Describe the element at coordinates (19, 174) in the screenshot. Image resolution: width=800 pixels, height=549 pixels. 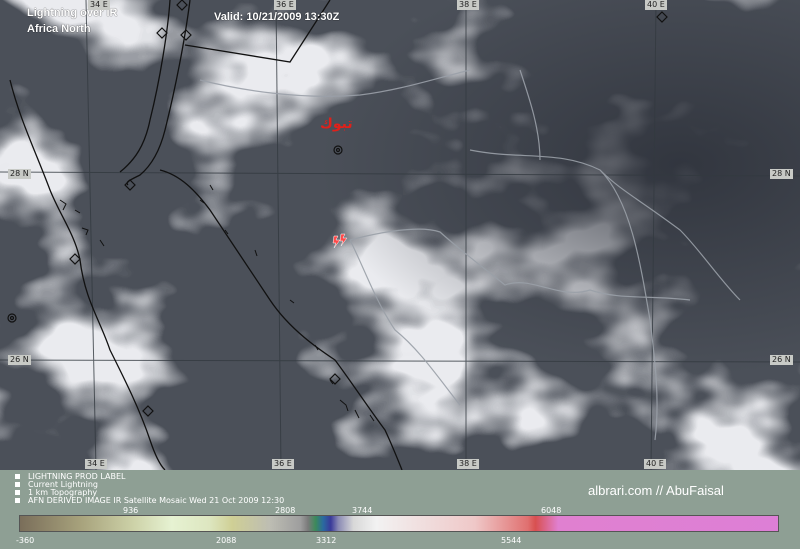
I see `lat-label-left-28: 28 N` at that location.